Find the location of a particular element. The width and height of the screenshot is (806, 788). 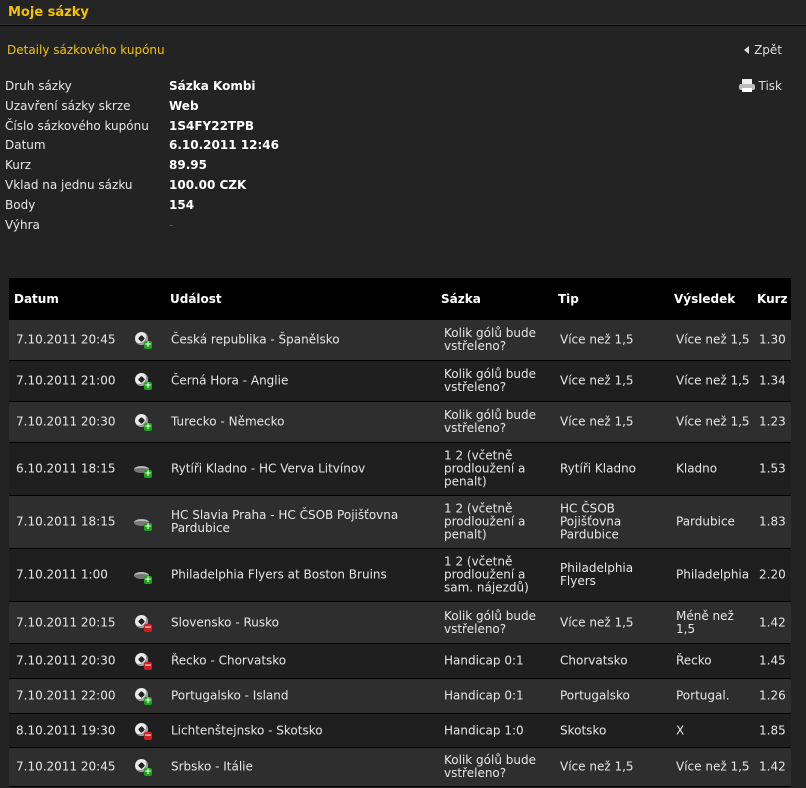

cell-tip: Portugalsko is located at coordinates (595, 695).